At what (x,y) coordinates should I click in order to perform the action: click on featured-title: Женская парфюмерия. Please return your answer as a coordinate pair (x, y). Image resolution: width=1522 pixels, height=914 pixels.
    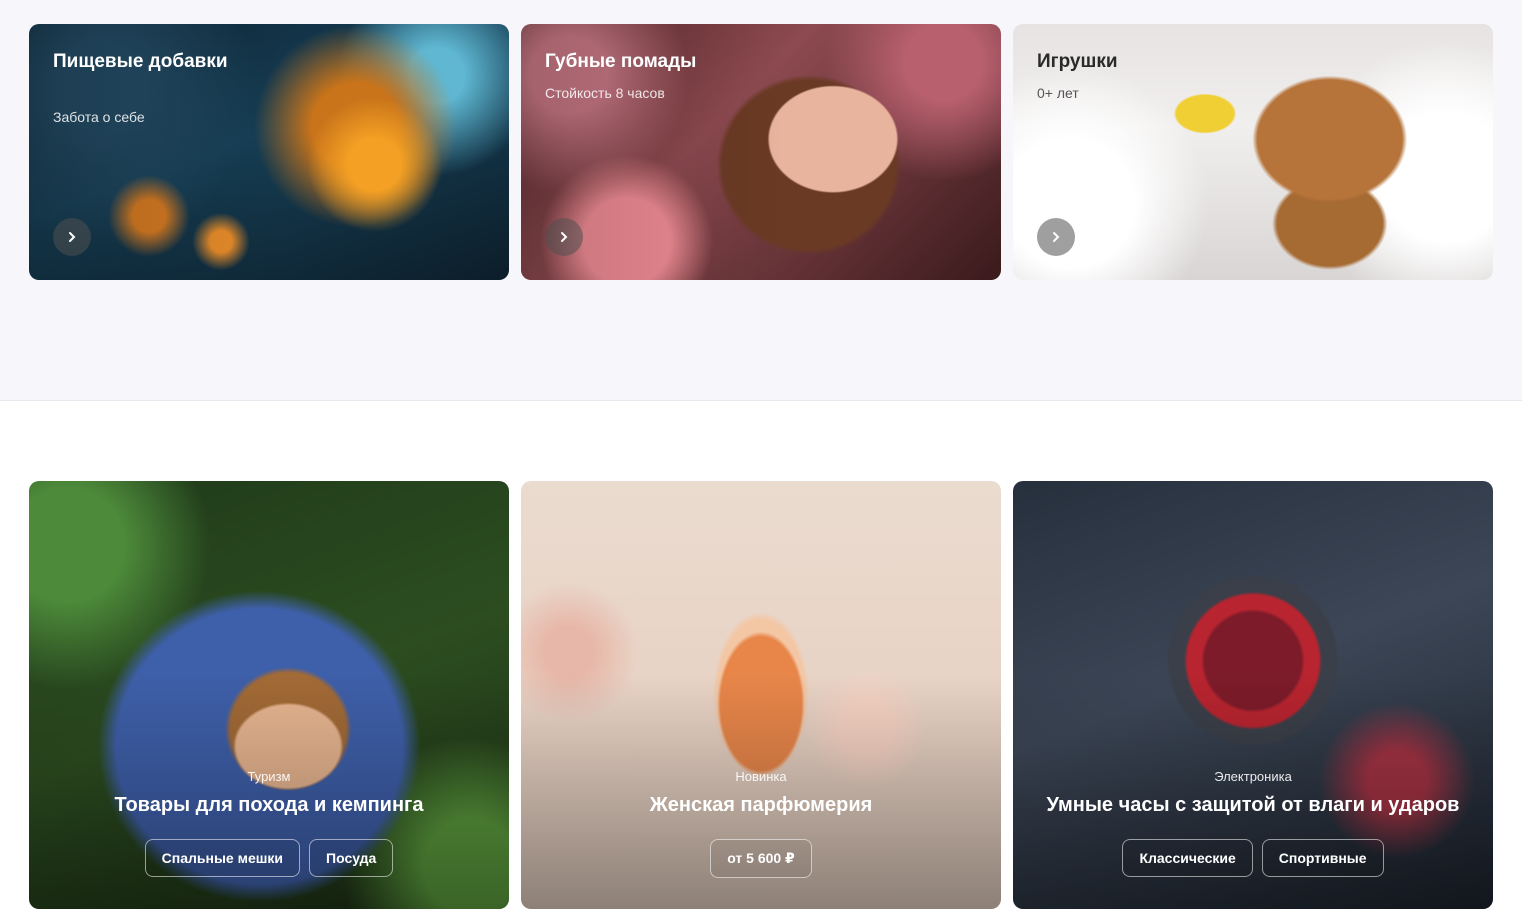
    Looking at the image, I should click on (761, 805).